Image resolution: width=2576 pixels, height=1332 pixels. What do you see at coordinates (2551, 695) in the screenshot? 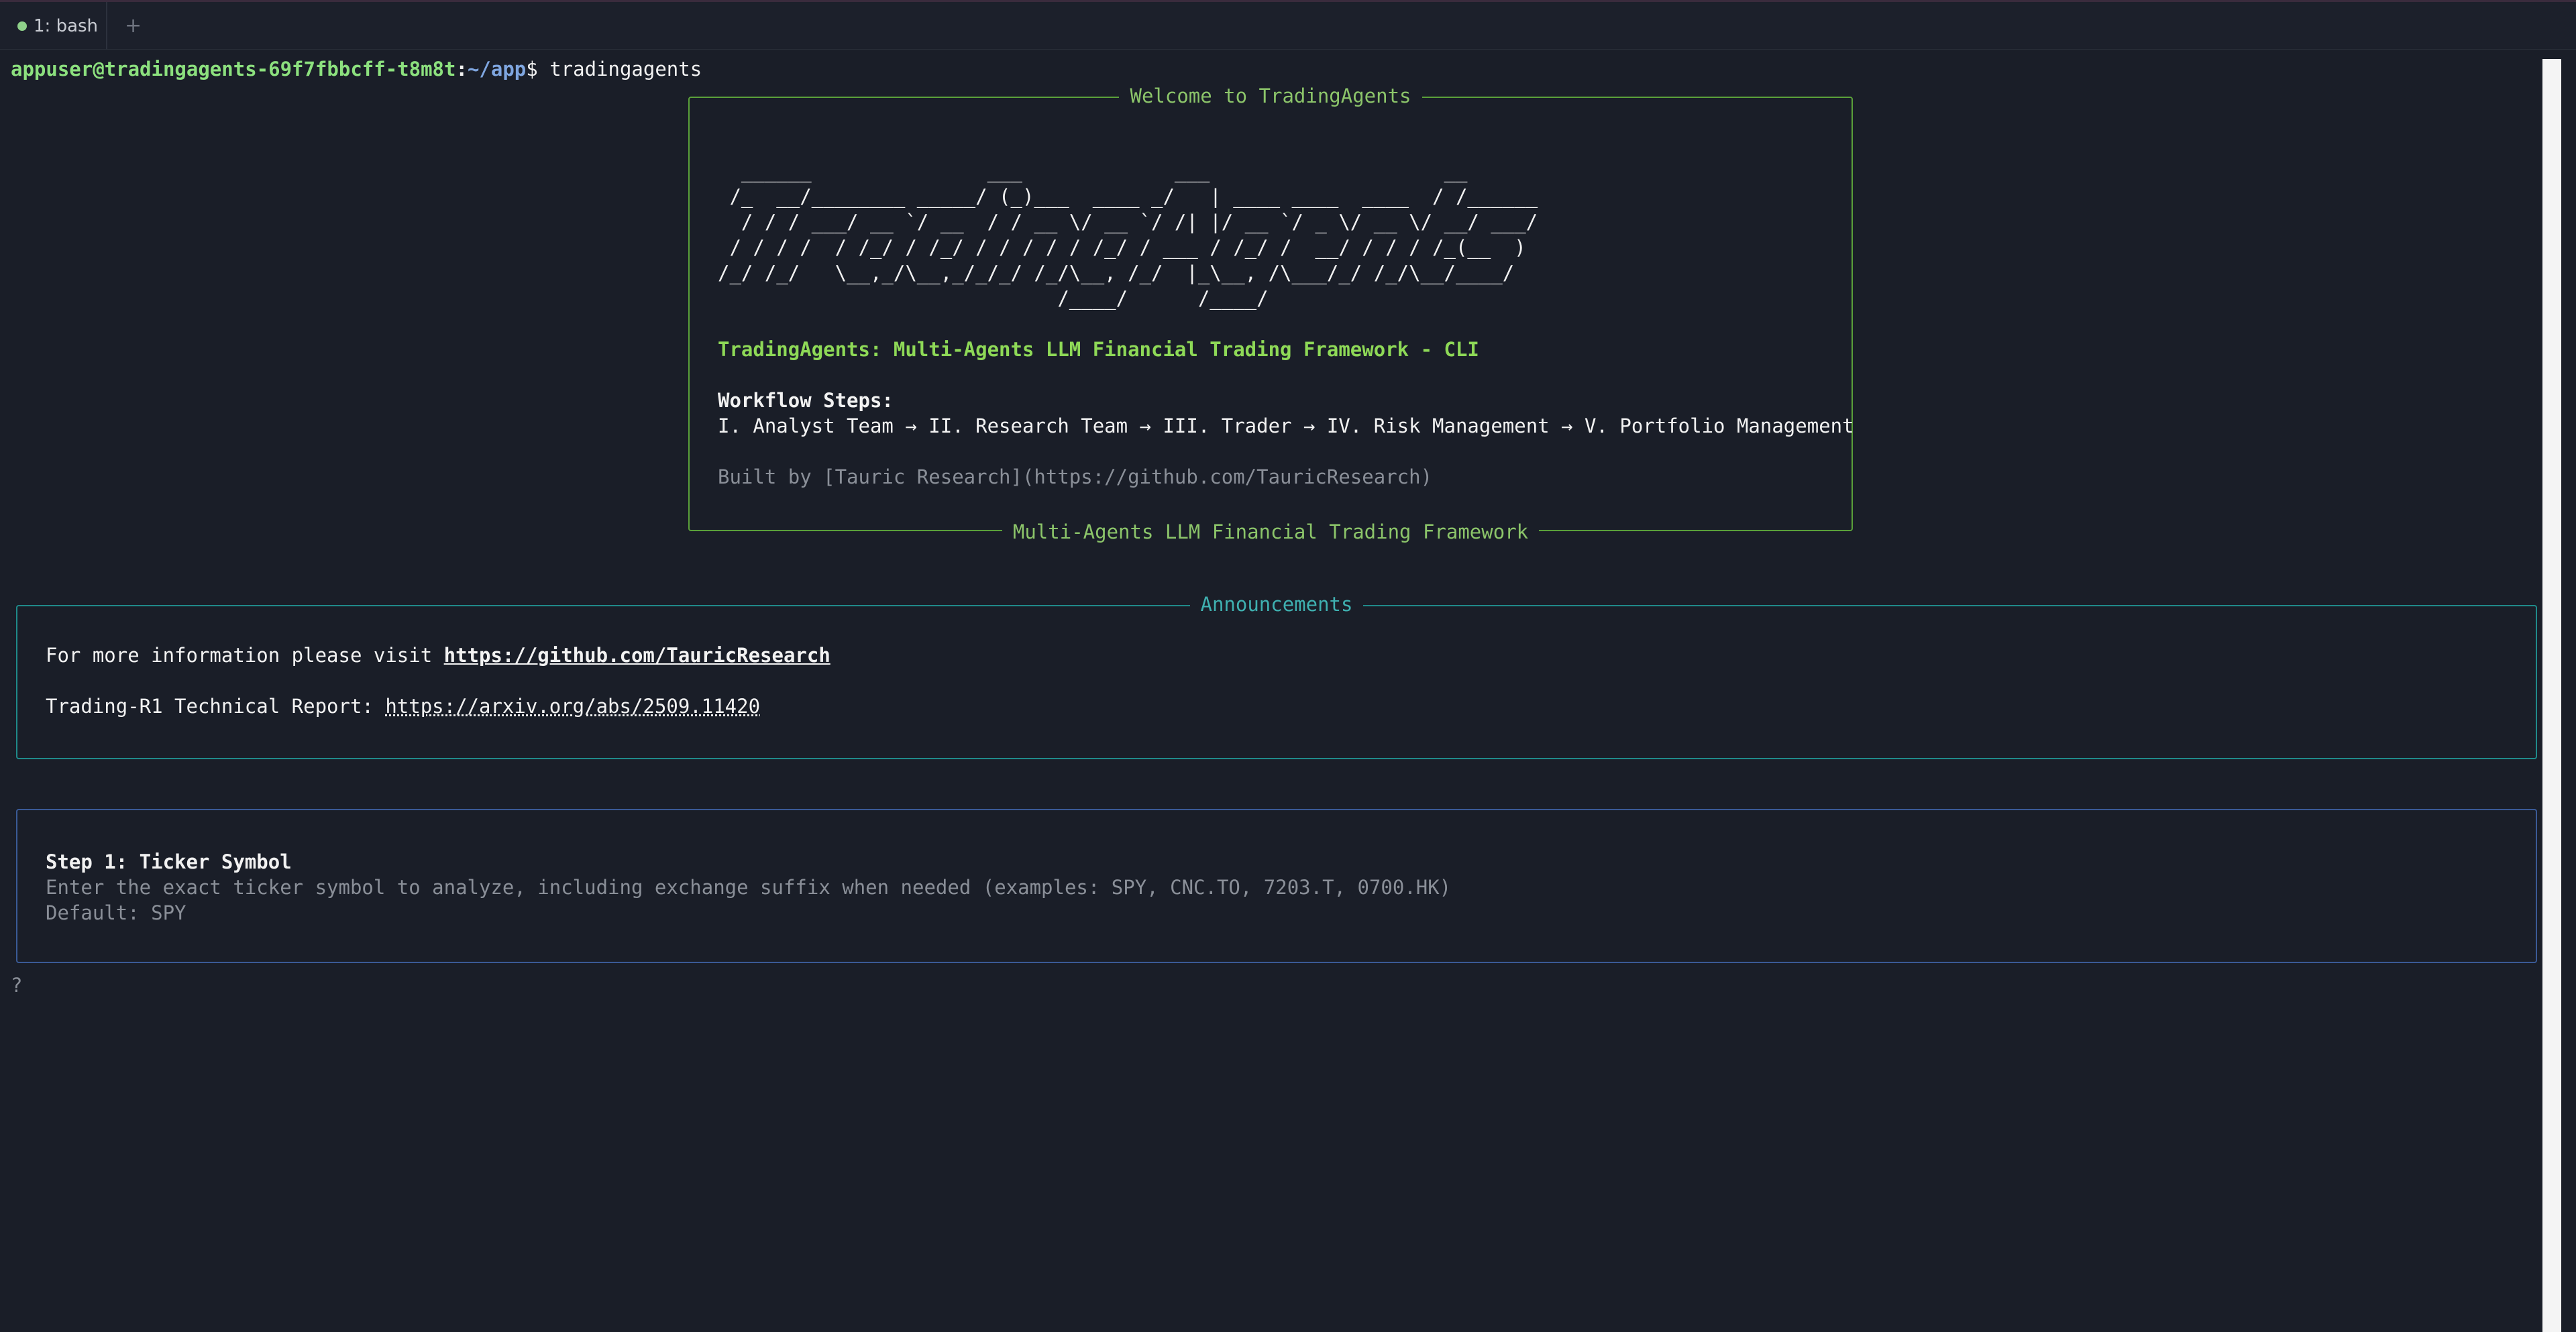
I see `scrollbar` at bounding box center [2551, 695].